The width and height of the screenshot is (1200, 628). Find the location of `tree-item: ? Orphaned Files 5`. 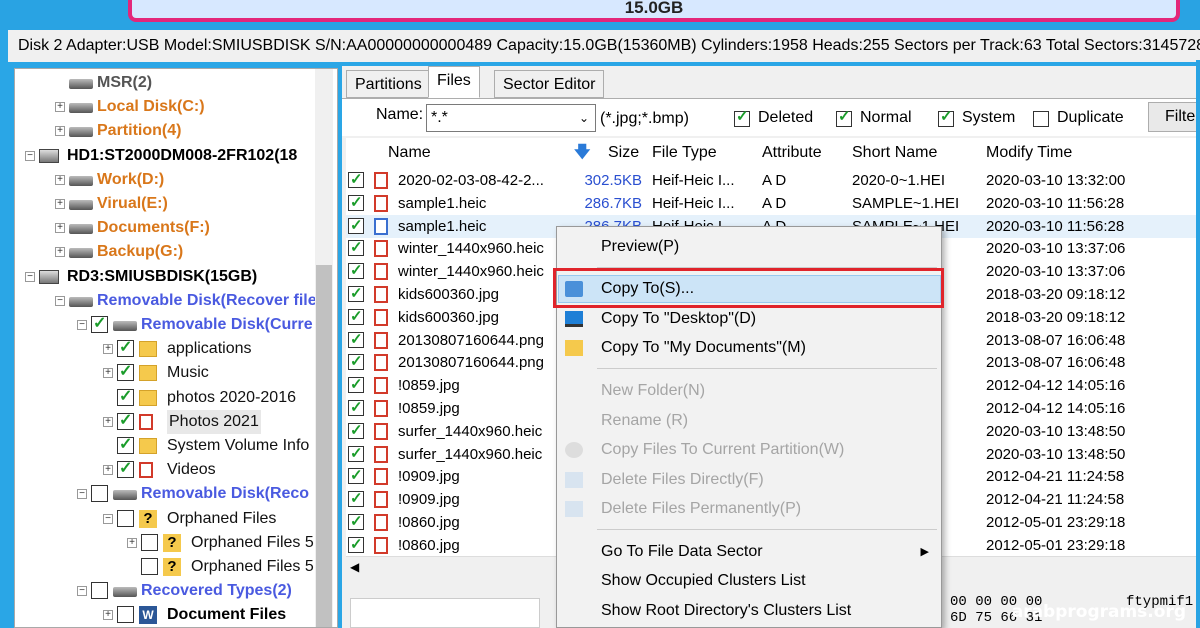

tree-item: ? Orphaned Files 5 is located at coordinates (165, 567).